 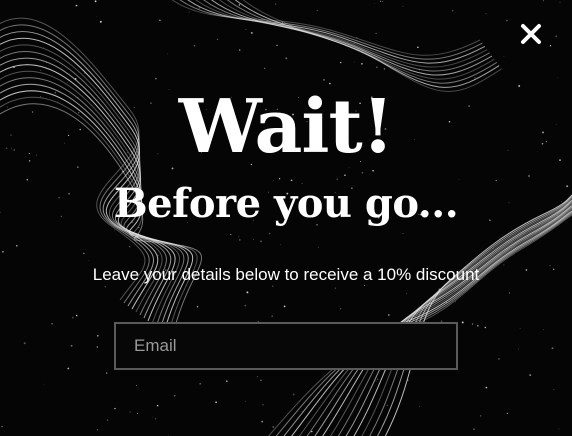 I want to click on close-x-icon, so click(x=531, y=34).